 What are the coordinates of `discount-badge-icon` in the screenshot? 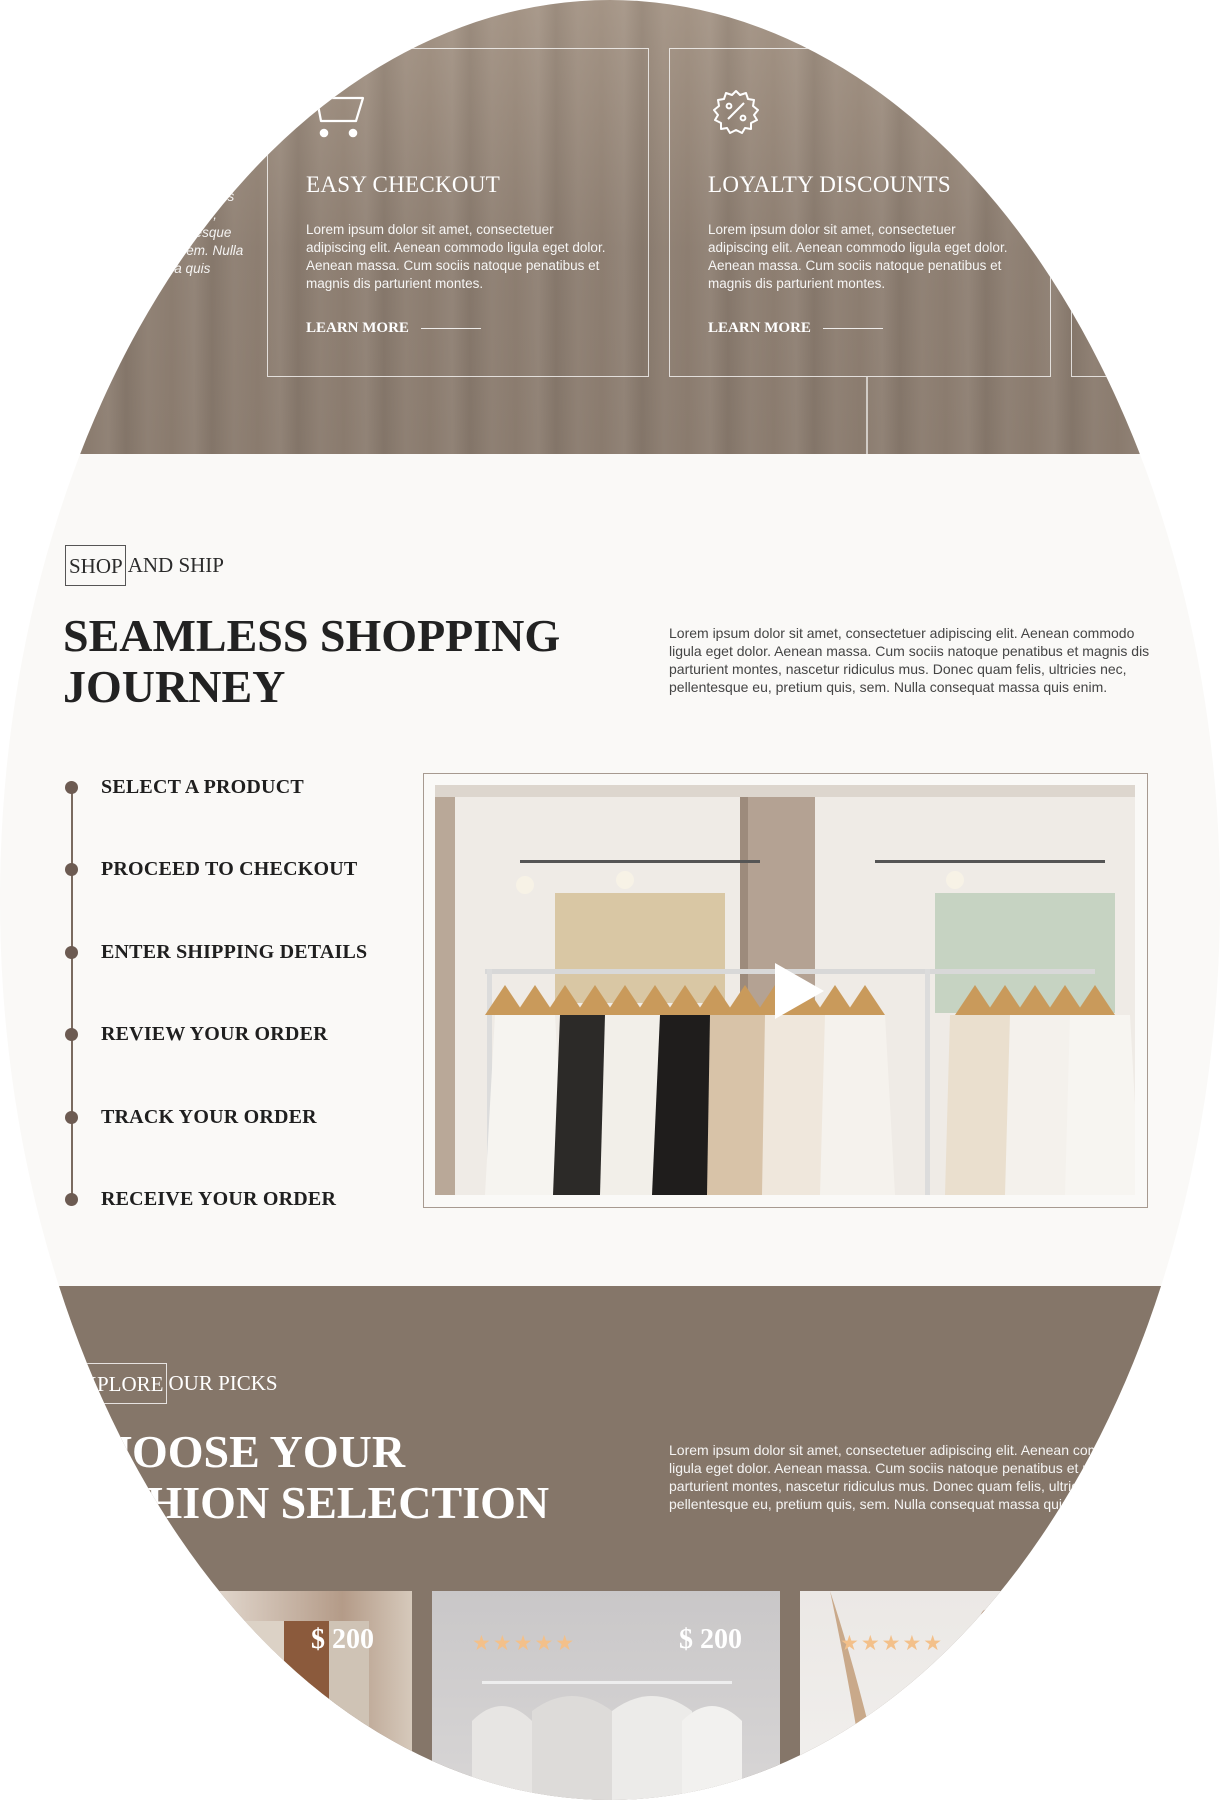 It's located at (738, 113).